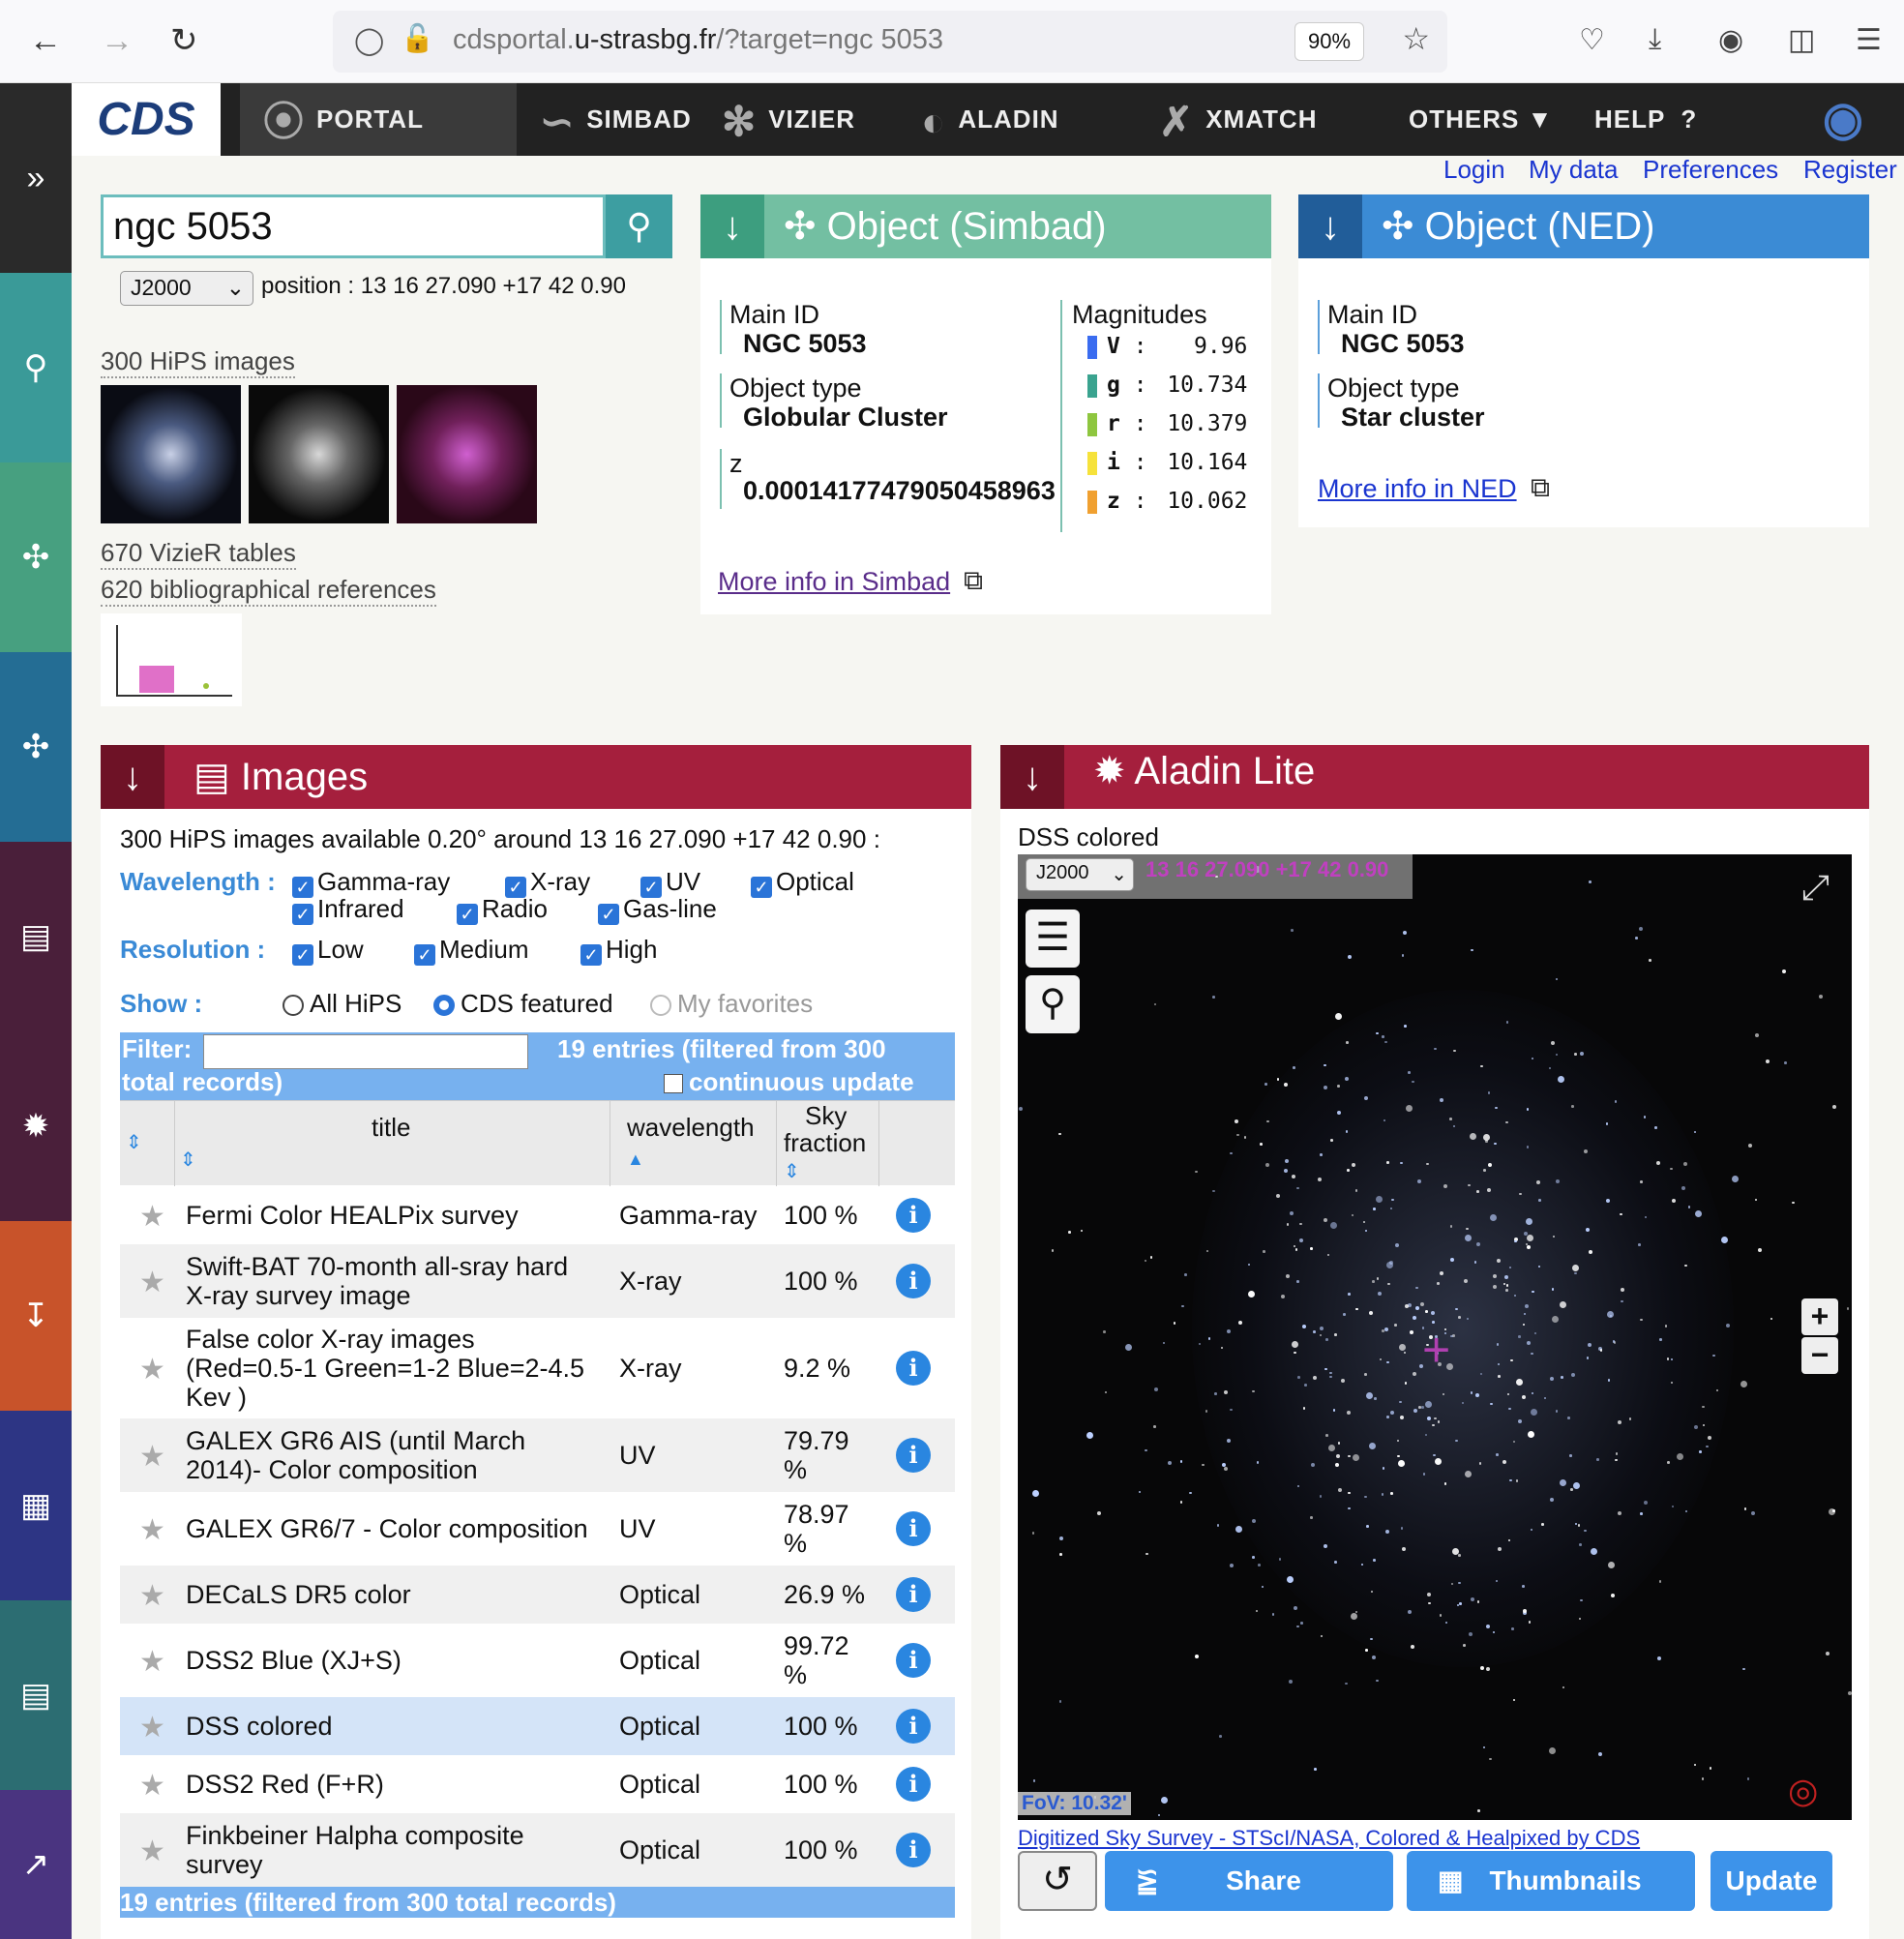 Image resolution: width=1904 pixels, height=1939 pixels. I want to click on aladin-header: ↓ ✹ Aladin Lite, so click(1435, 777).